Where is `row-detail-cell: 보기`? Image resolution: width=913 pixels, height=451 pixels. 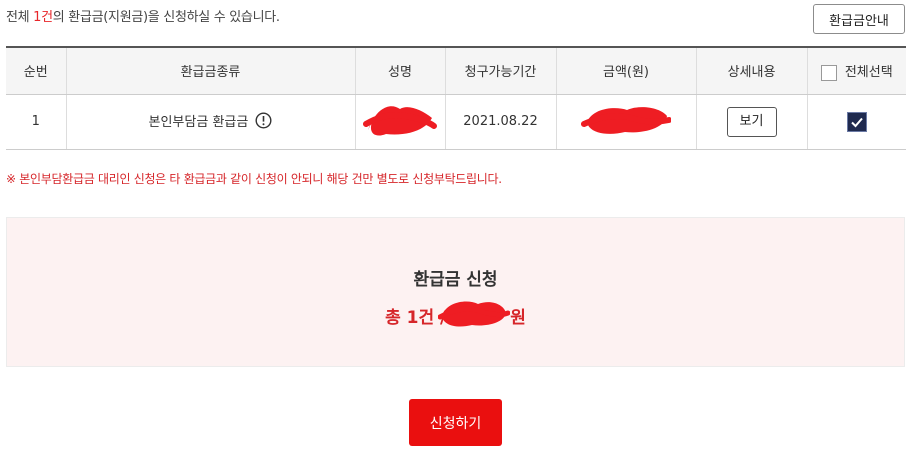
row-detail-cell: 보기 is located at coordinates (752, 122).